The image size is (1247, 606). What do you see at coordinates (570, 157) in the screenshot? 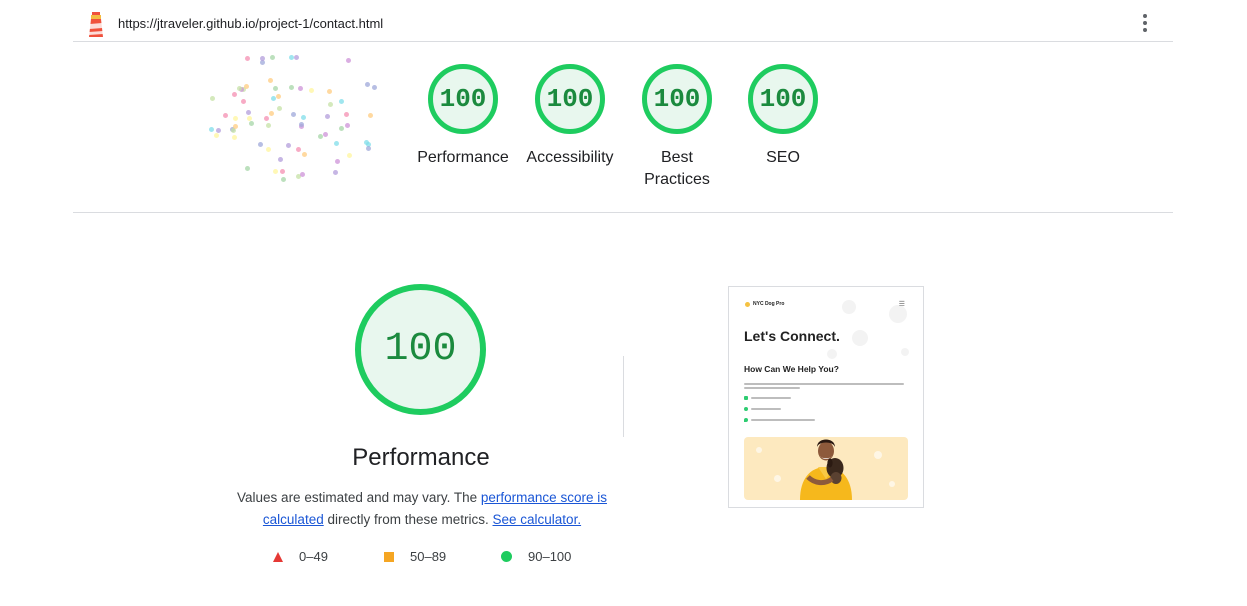
I see `gauge-label: Accessibility` at bounding box center [570, 157].